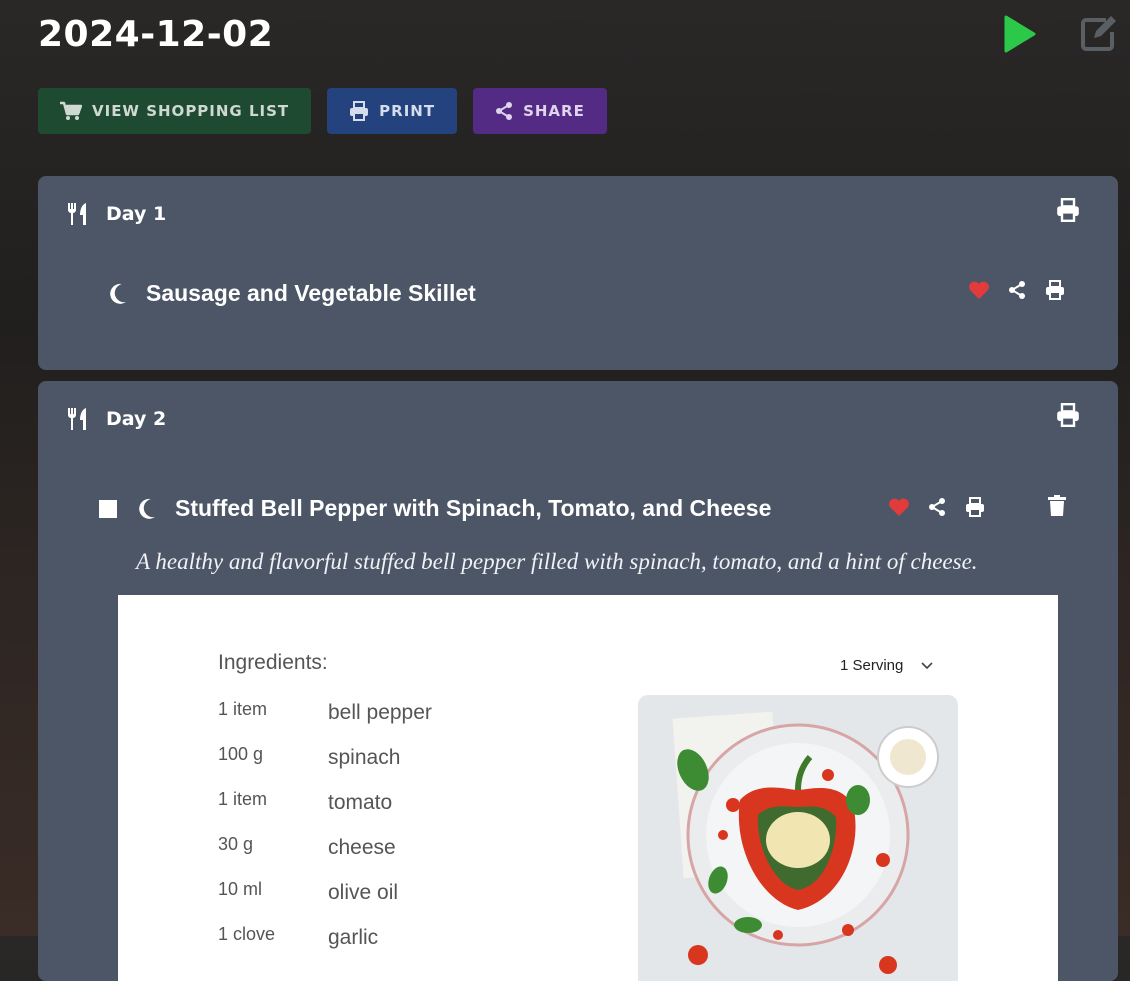  What do you see at coordinates (311, 293) in the screenshot?
I see `meal-title: Sausage and Vegetable Skillet` at bounding box center [311, 293].